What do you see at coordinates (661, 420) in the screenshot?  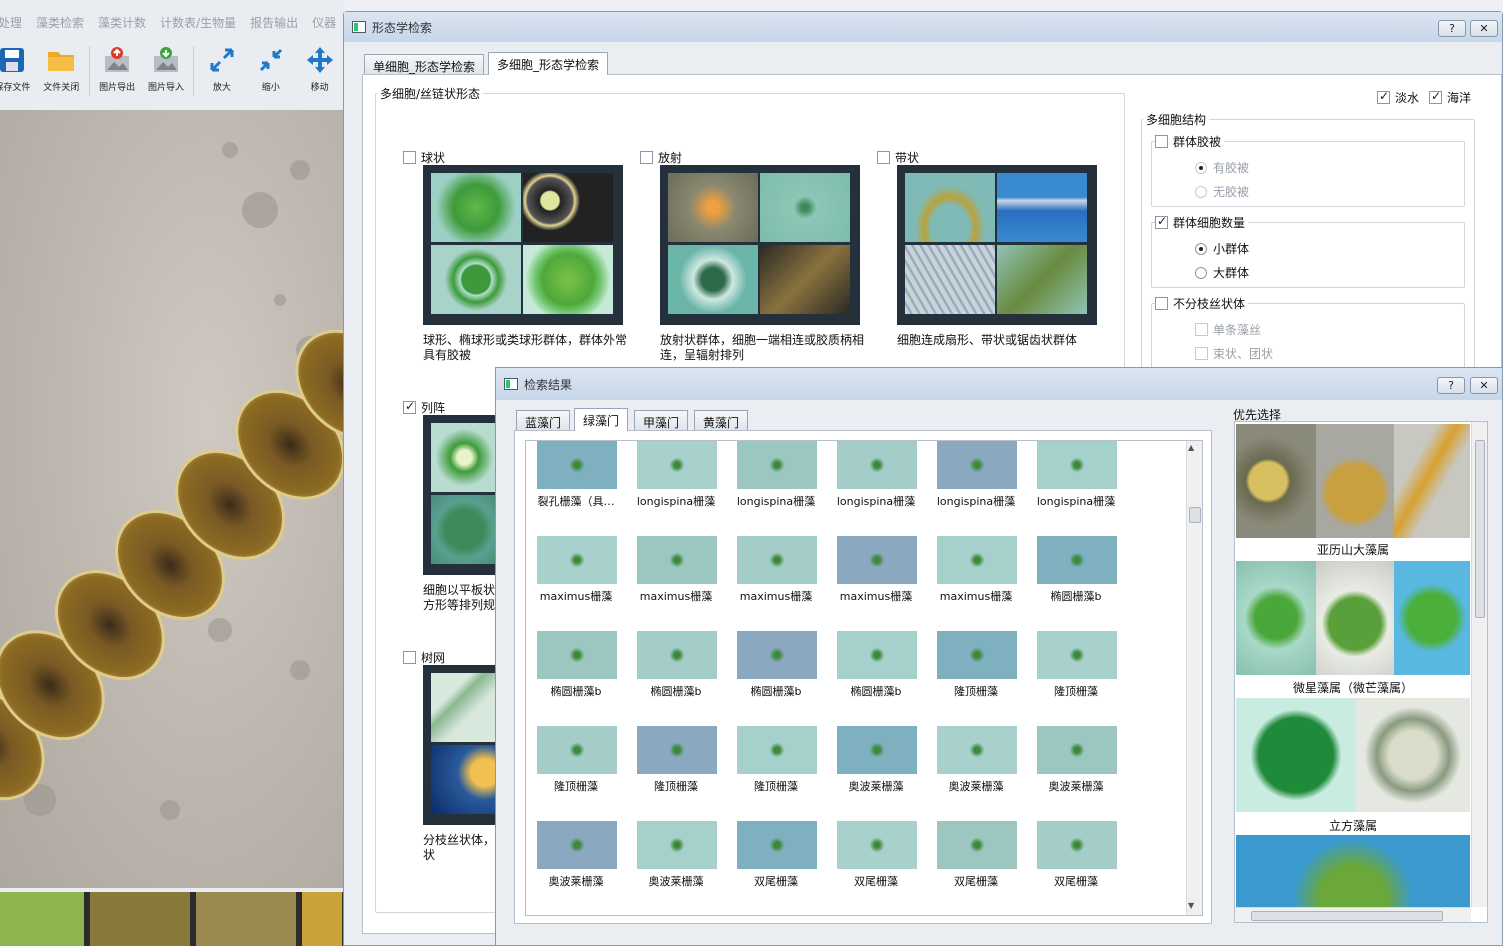 I see `tab-pyrrophyta: 甲藻门` at bounding box center [661, 420].